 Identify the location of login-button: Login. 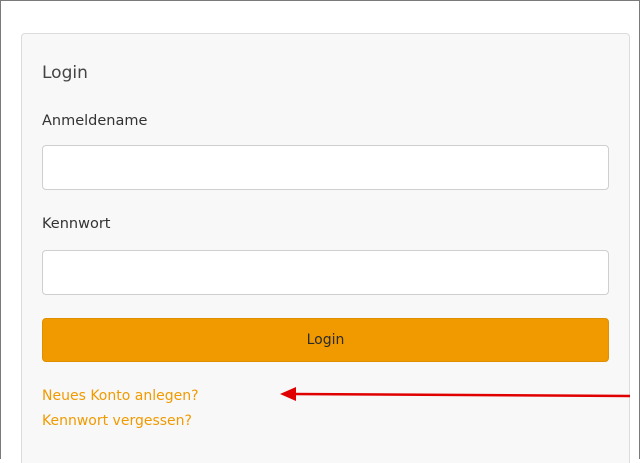
(325, 340).